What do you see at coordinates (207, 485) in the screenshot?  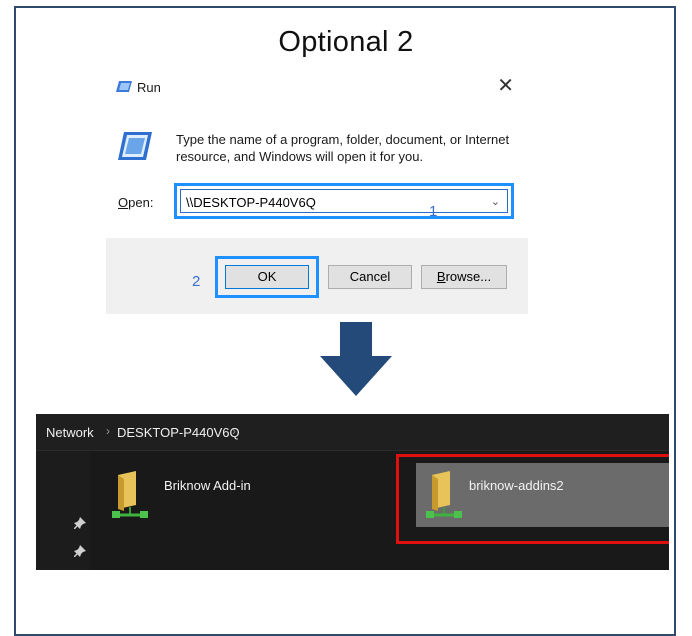 I see `folder-label: Briknow Add-in` at bounding box center [207, 485].